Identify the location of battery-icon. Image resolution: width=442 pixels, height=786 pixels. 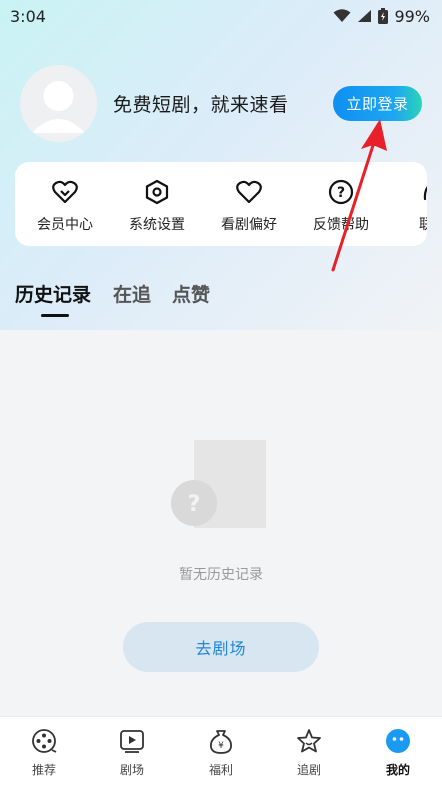
(383, 16).